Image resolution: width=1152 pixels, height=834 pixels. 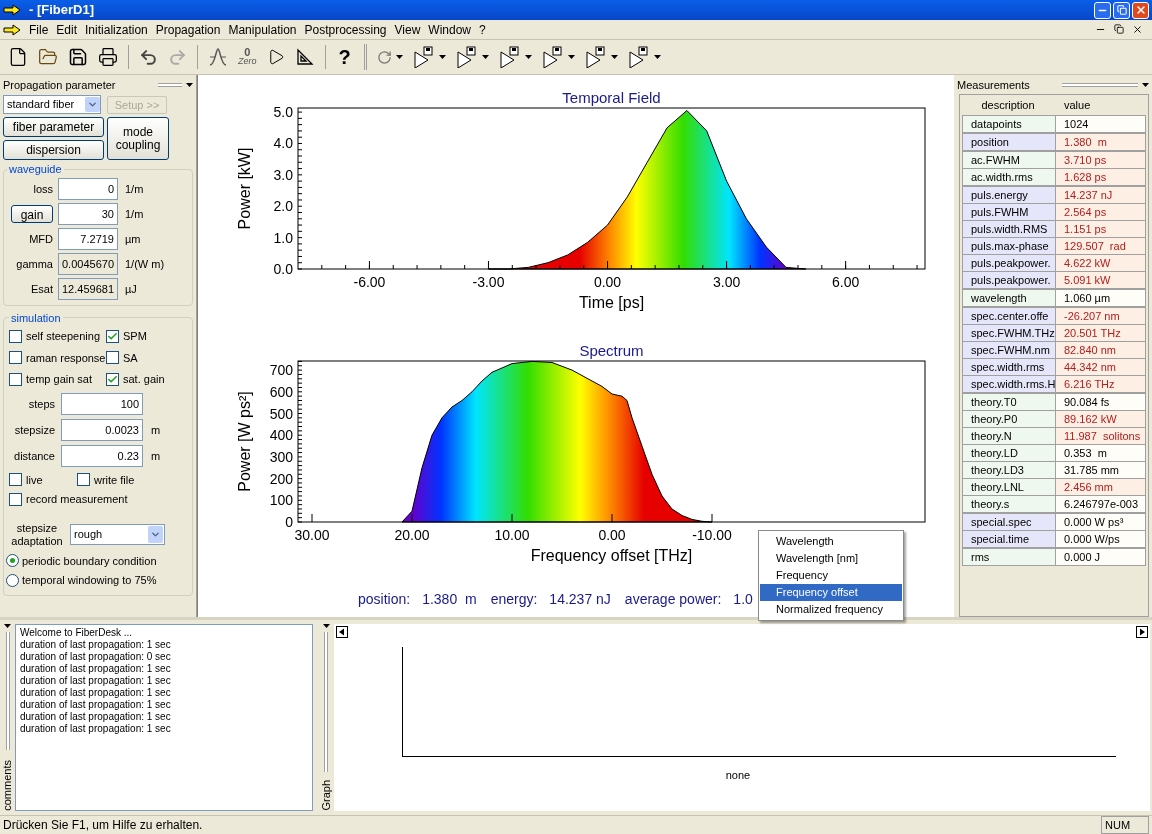 What do you see at coordinates (53, 127) in the screenshot?
I see `panel-button: fiber parameter` at bounding box center [53, 127].